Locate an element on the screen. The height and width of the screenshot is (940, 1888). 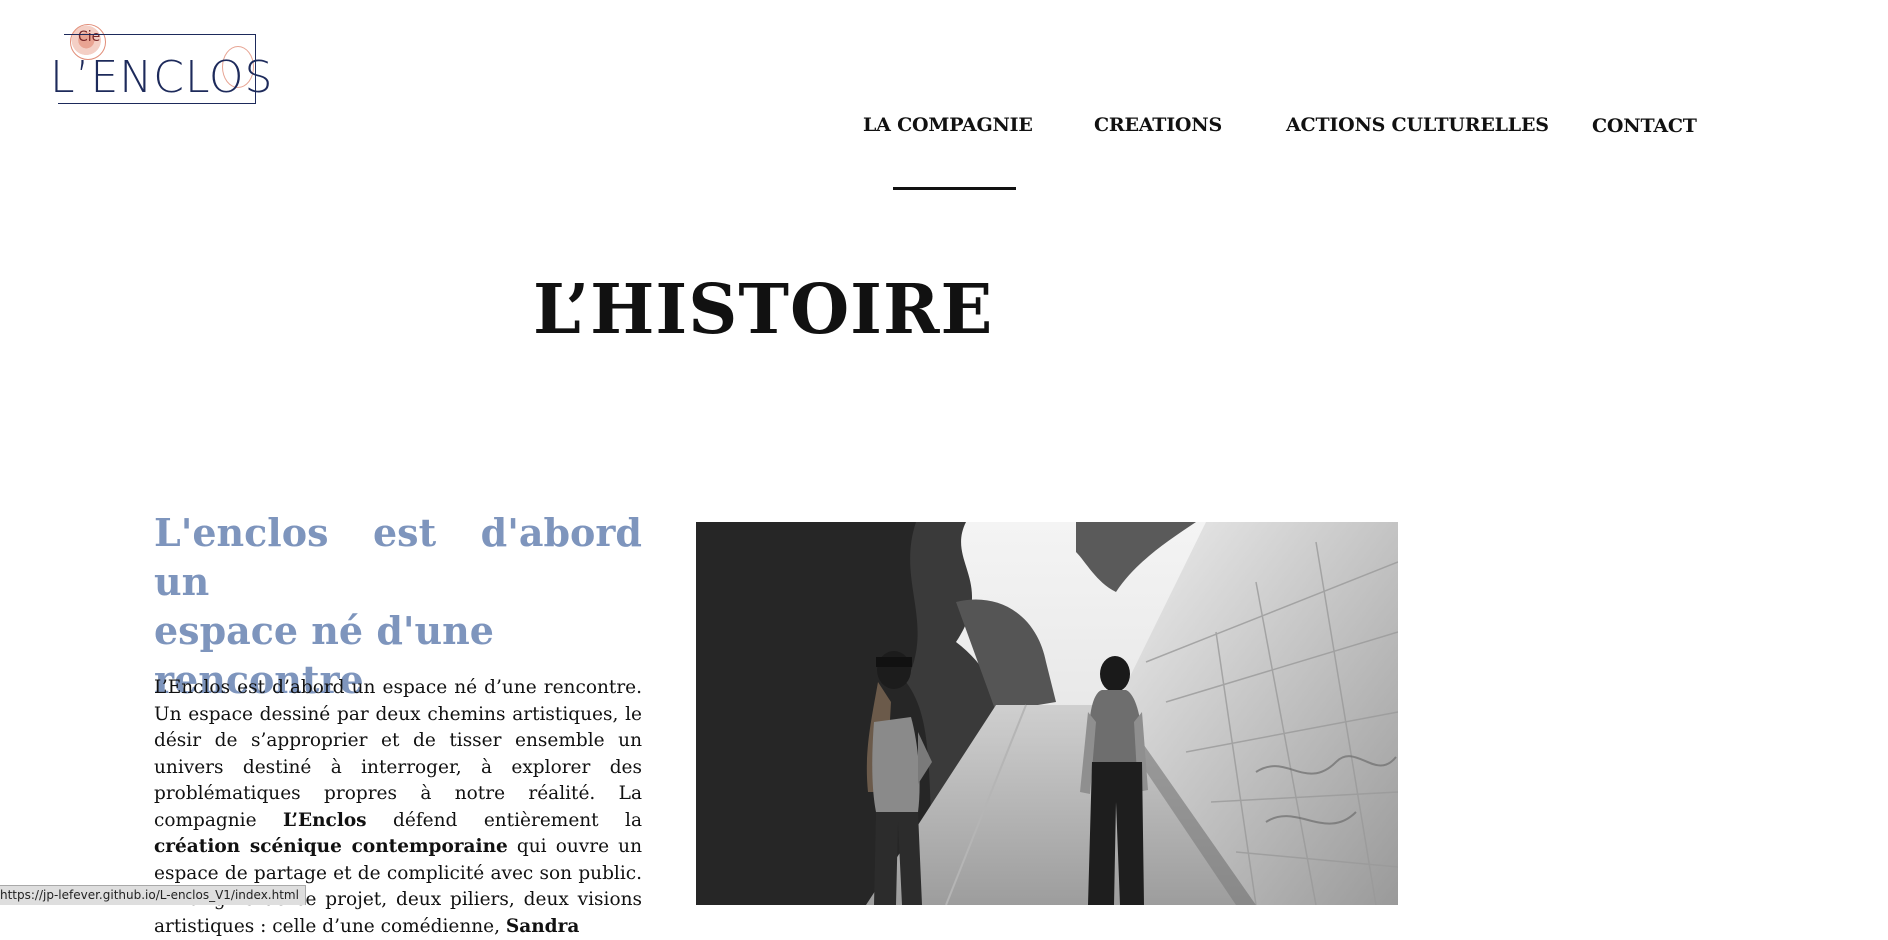
intro-text-bold: Sandra is located at coordinates (542, 926).